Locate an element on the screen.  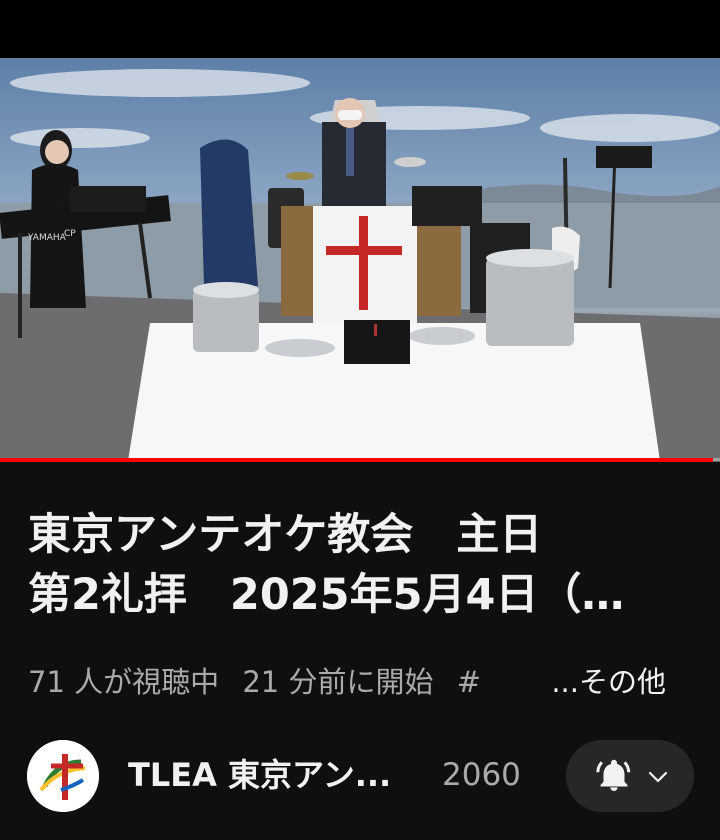
speaker is located at coordinates (354, 155).